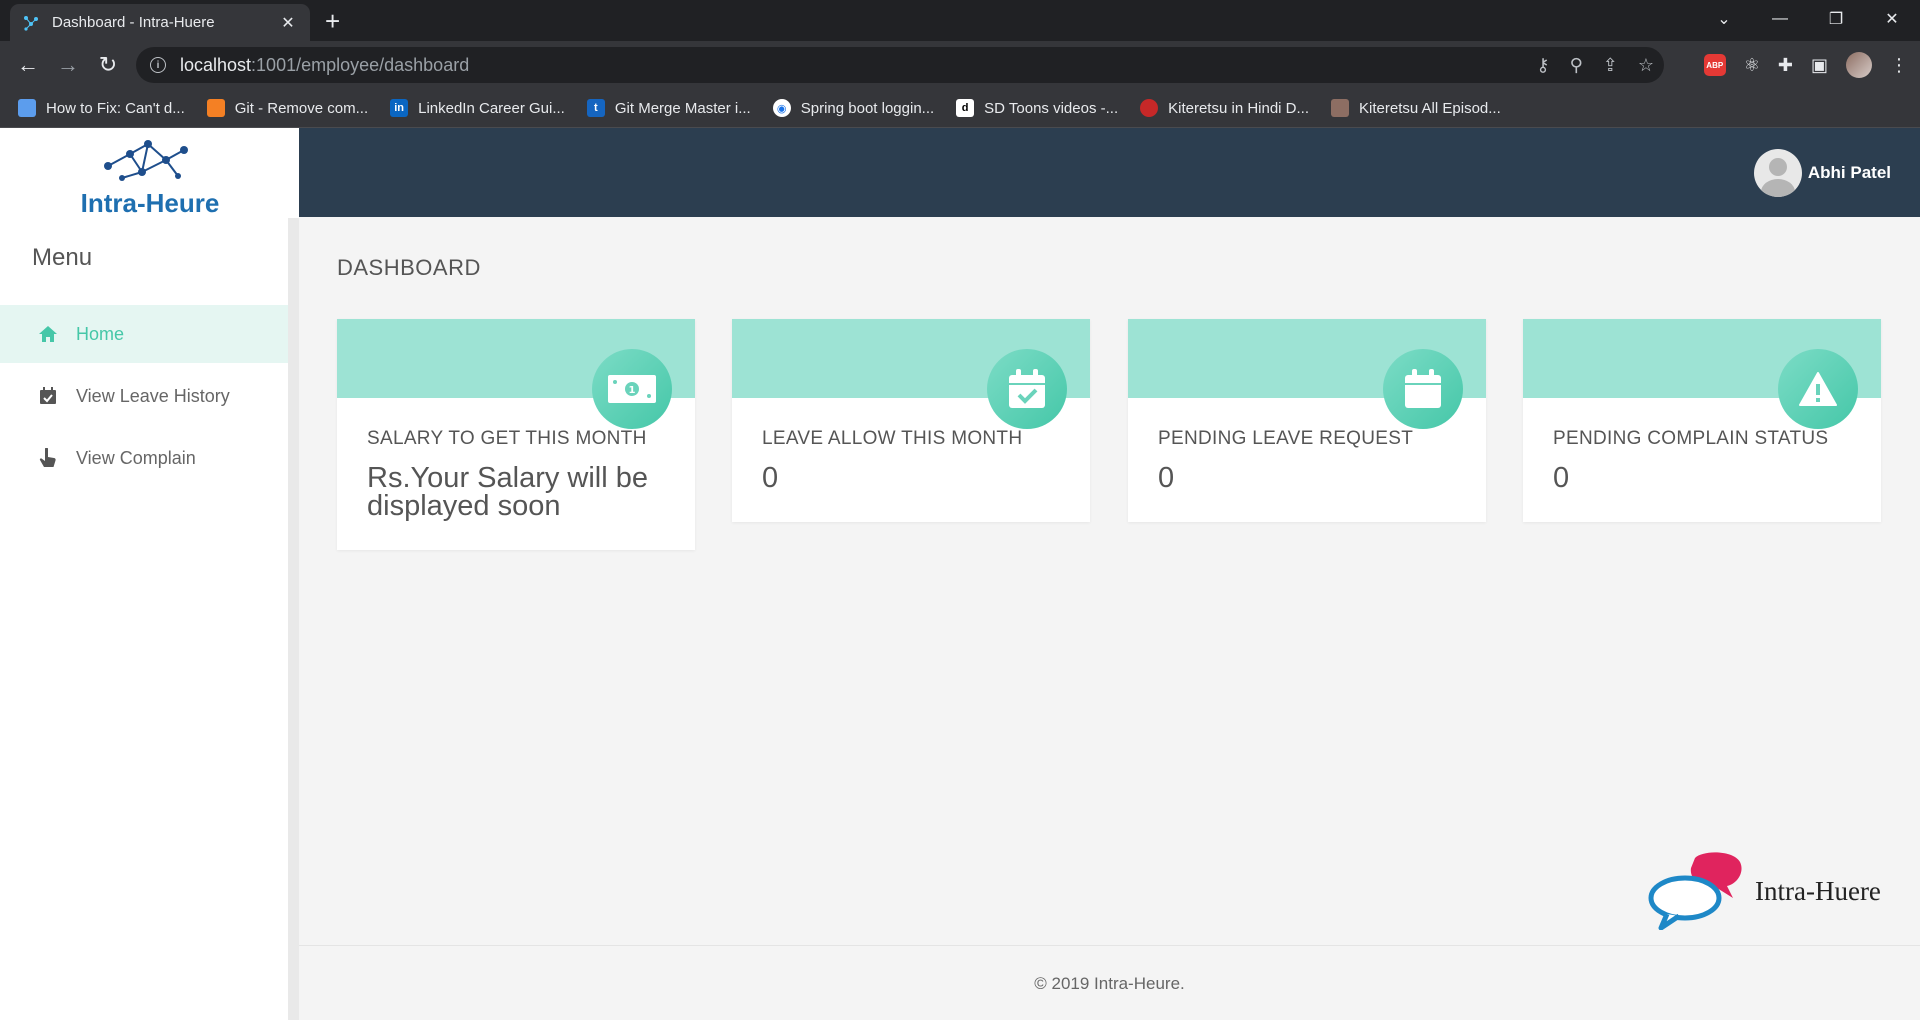 This screenshot has height=1020, width=1920. What do you see at coordinates (28, 65) in the screenshot?
I see `back-icon: ←` at bounding box center [28, 65].